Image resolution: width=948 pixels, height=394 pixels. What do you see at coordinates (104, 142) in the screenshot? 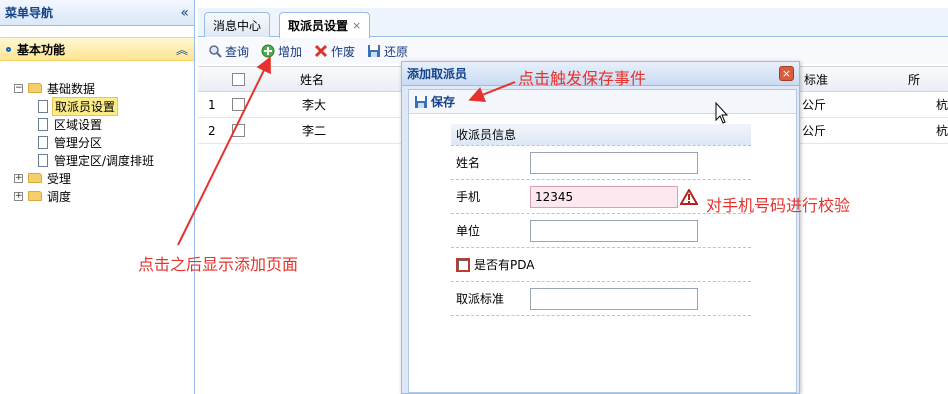
I see `tree-item-manage-partitions: 管理分区` at bounding box center [104, 142].